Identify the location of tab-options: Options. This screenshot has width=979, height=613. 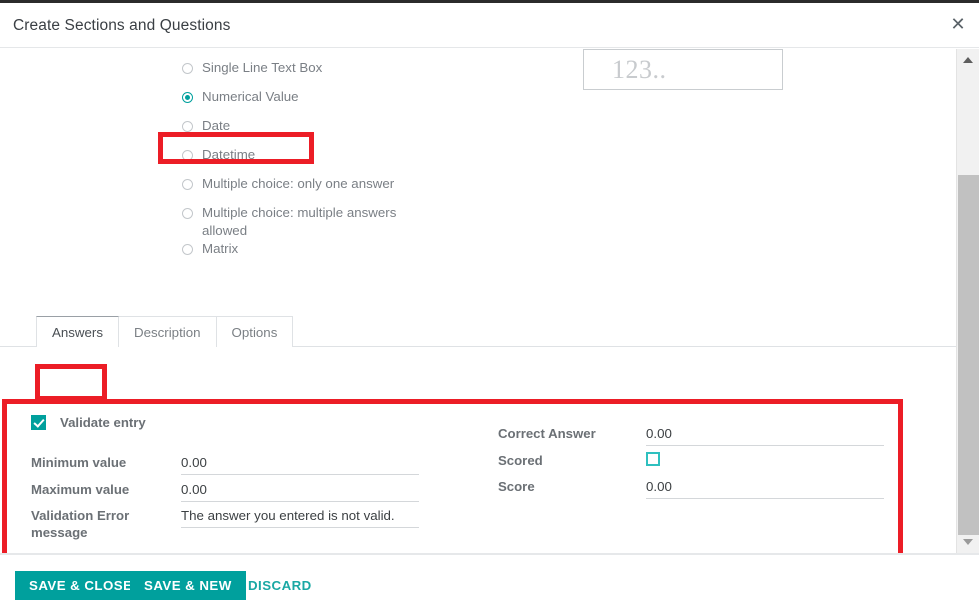
(254, 331).